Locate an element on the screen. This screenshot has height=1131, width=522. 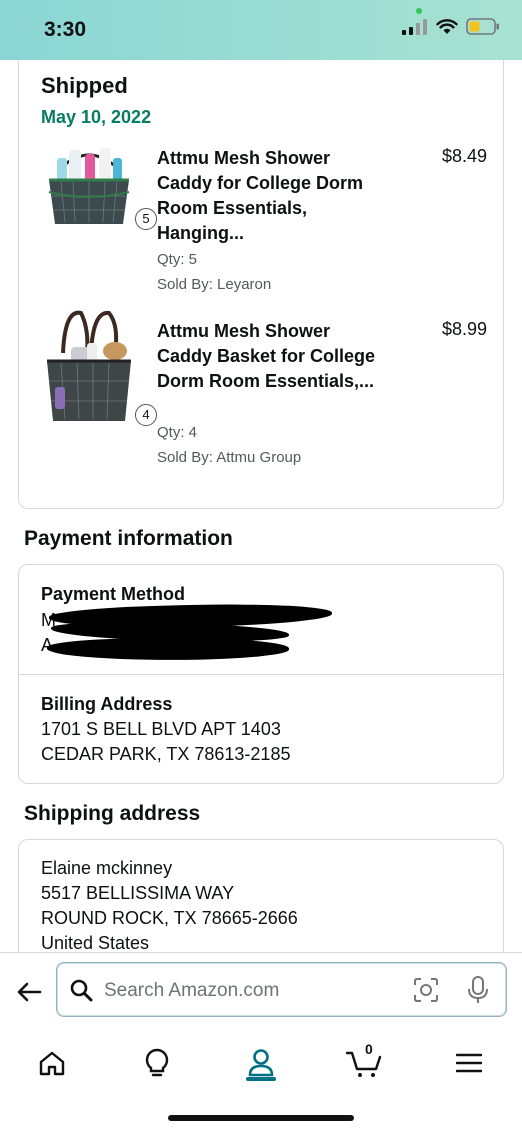
tab-menu is located at coordinates (469, 1063).